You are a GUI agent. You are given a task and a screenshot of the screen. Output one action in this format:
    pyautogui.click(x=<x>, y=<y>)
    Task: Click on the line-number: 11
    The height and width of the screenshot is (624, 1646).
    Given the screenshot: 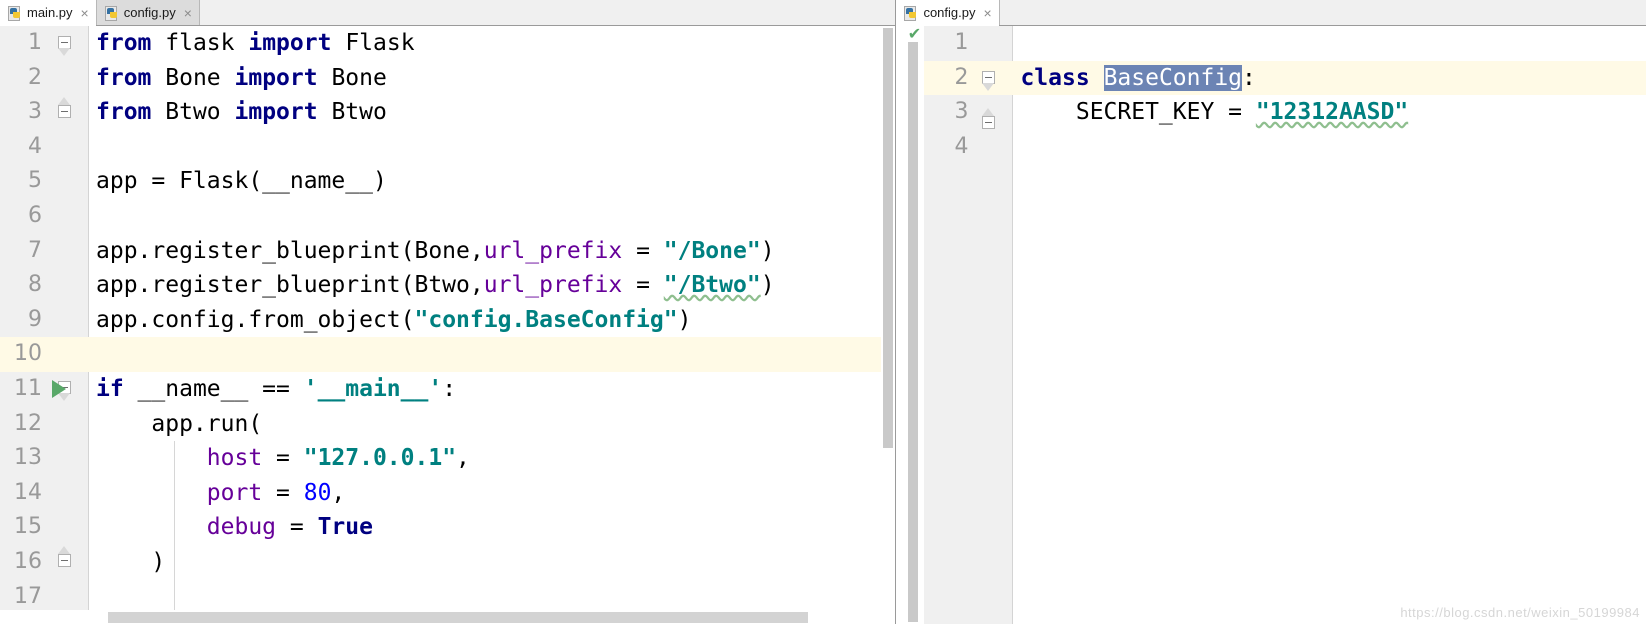 What is the action you would take?
    pyautogui.click(x=28, y=388)
    